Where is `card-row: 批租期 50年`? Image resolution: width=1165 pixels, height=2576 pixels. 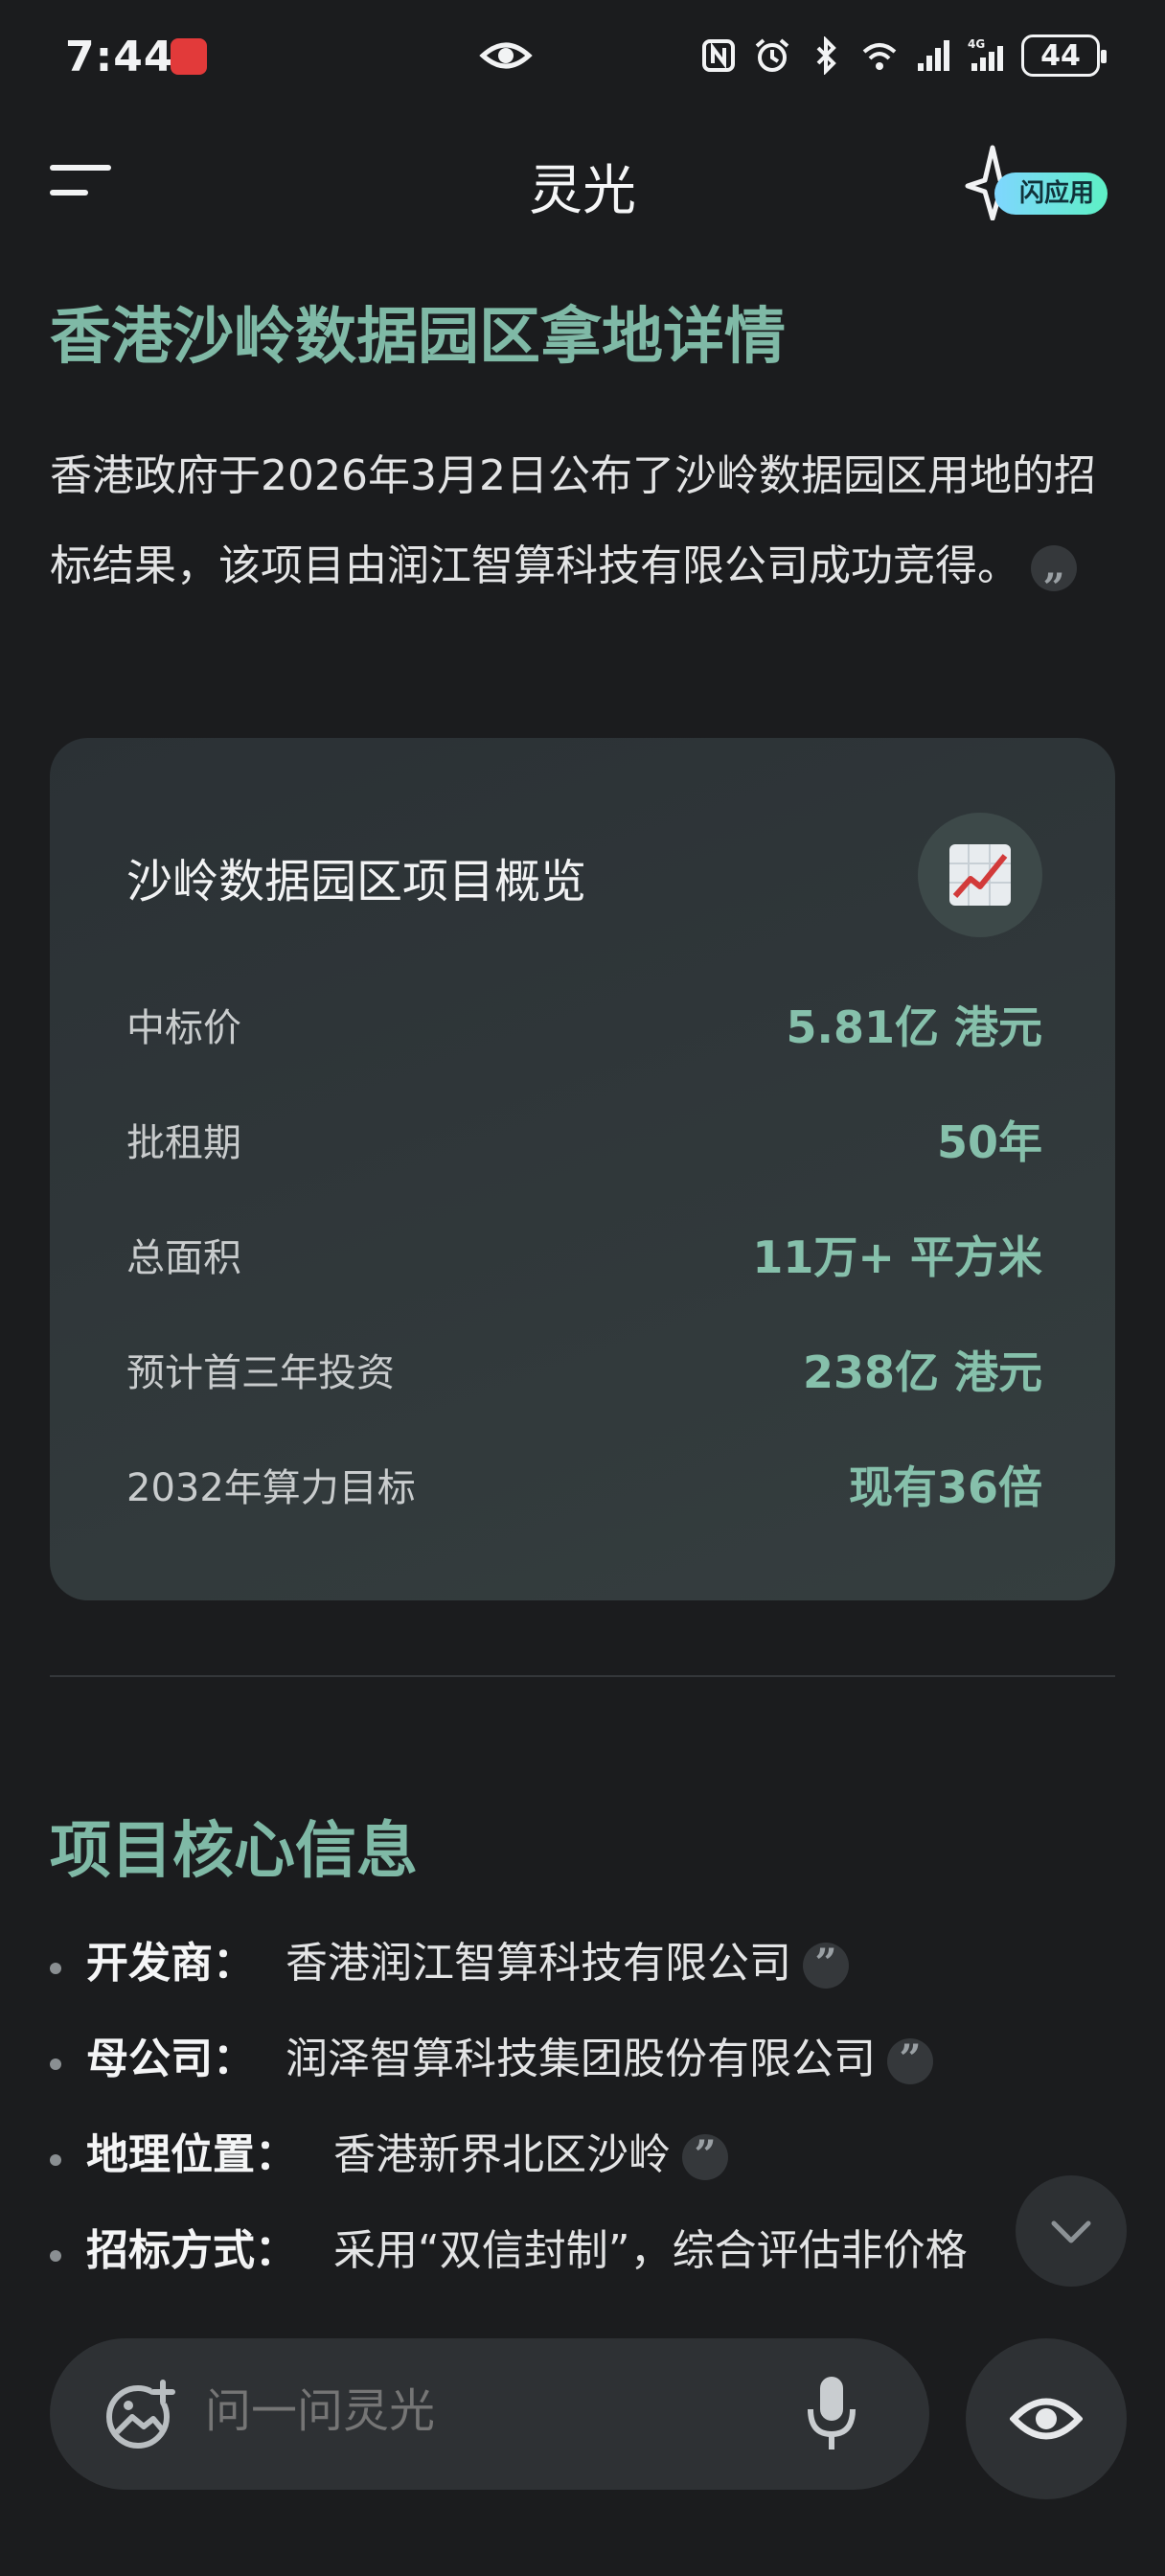
card-row: 批租期 50年 is located at coordinates (584, 1140).